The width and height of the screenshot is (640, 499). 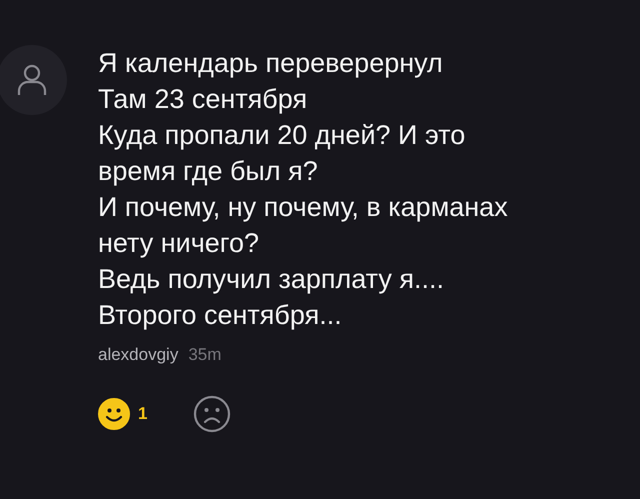 What do you see at coordinates (212, 414) in the screenshot?
I see `dislike-button` at bounding box center [212, 414].